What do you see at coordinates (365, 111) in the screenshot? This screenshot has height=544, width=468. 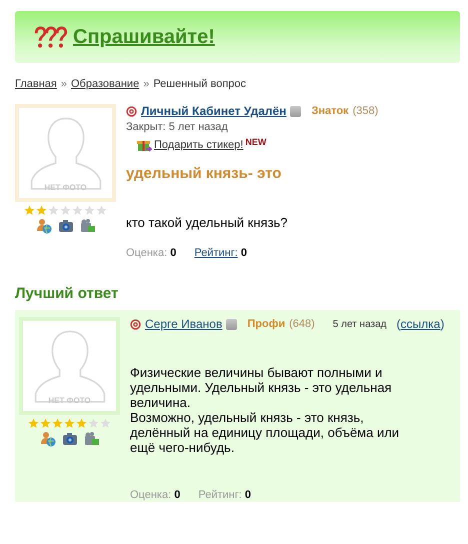 I see `user-score: (358)` at bounding box center [365, 111].